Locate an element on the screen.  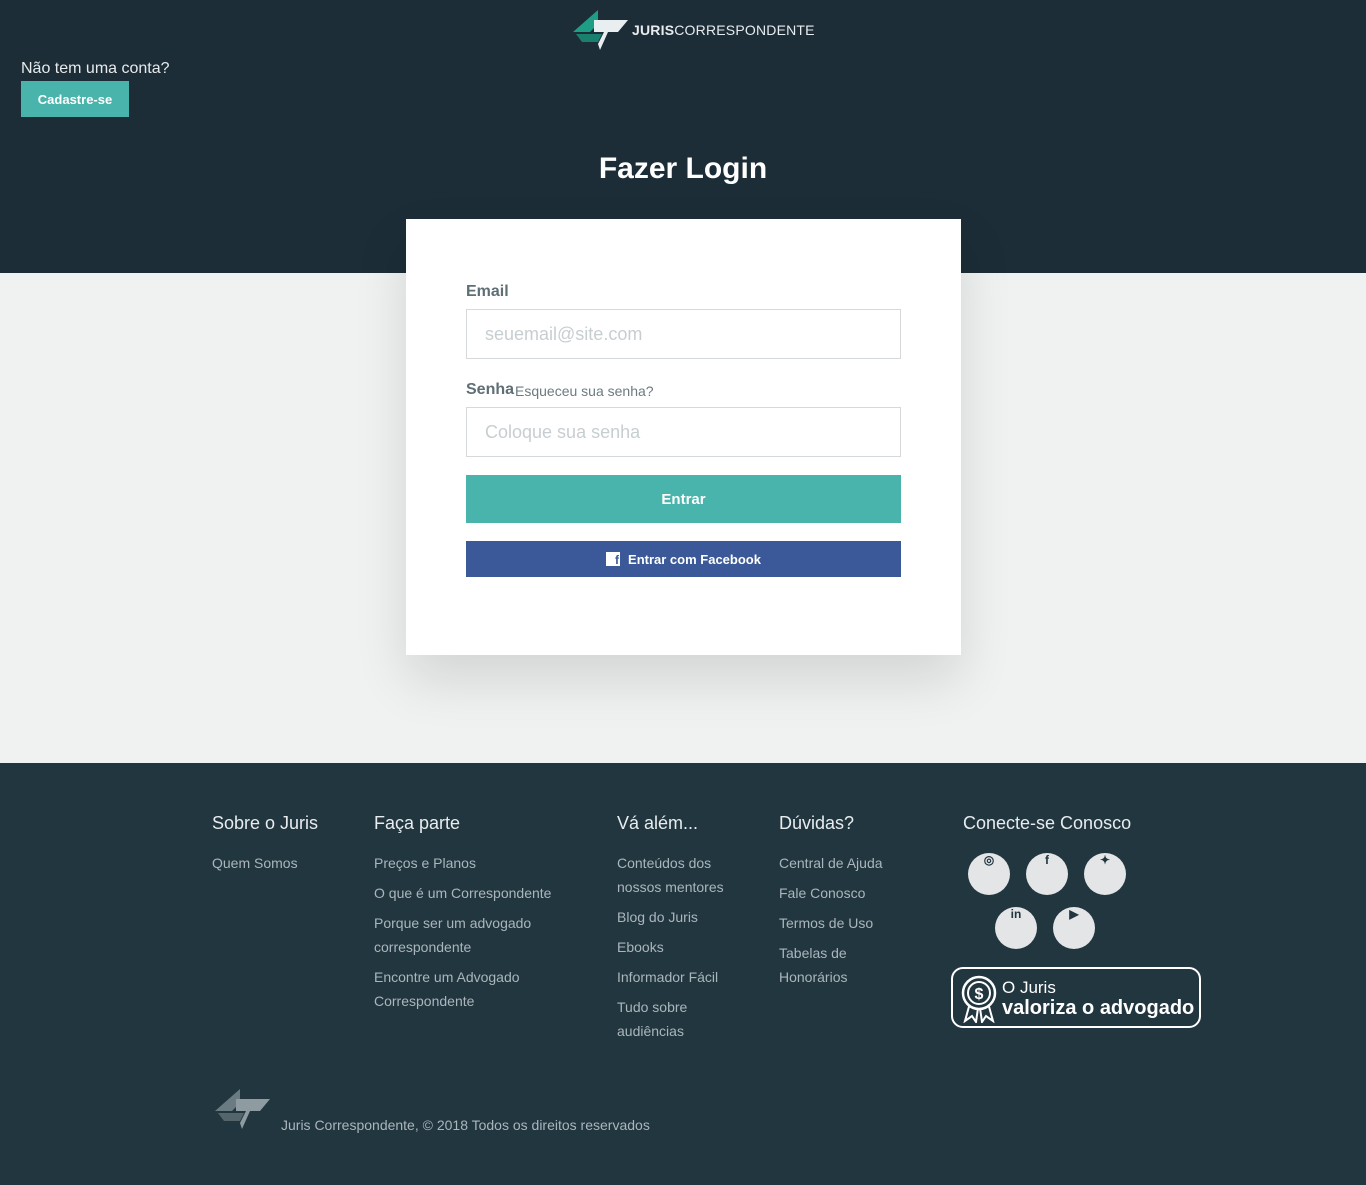
signup-button: Cadastre-se is located at coordinates (75, 99).